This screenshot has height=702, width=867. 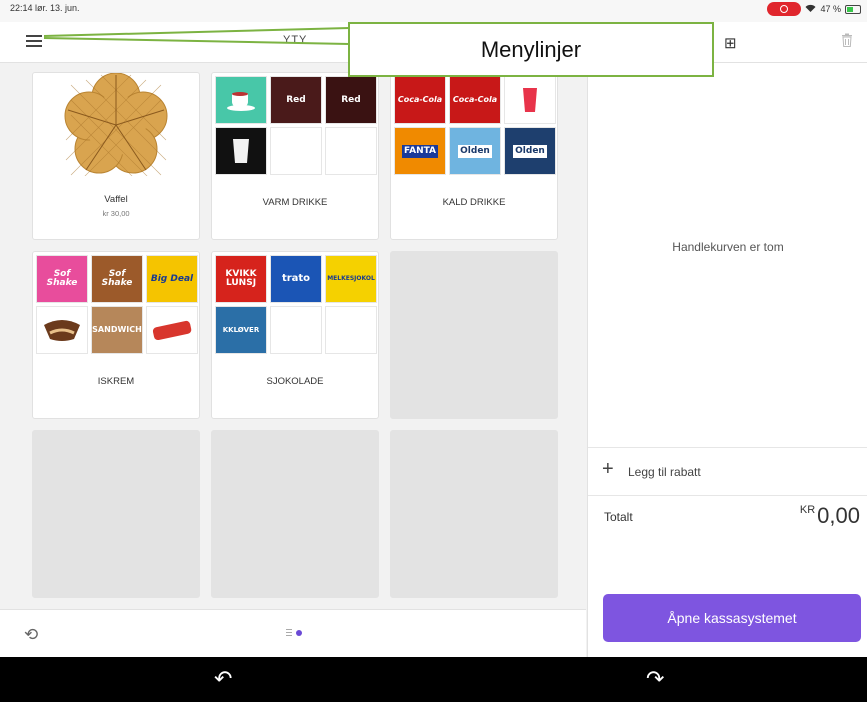 I want to click on refresh-icon: ⟲, so click(x=31, y=635).